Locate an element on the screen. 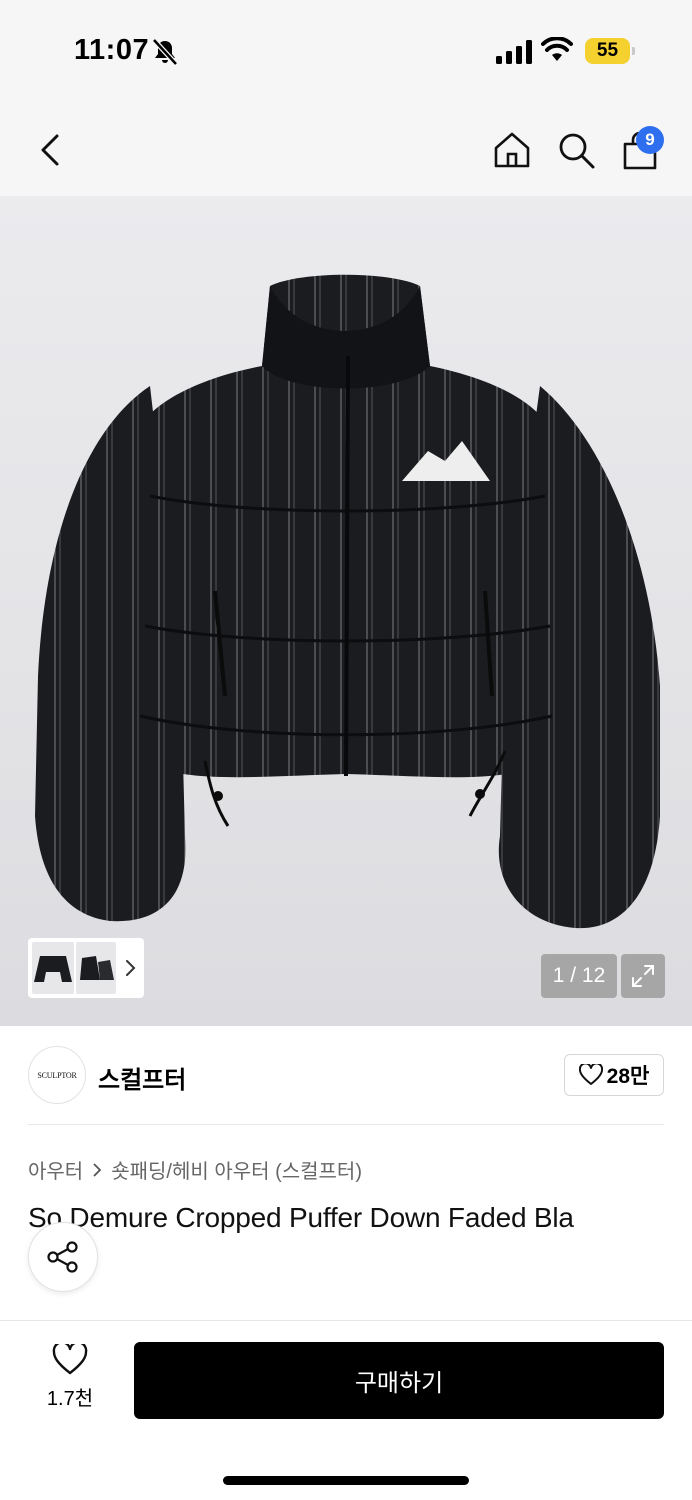 Image resolution: width=692 pixels, height=1500 pixels. share-icon is located at coordinates (62, 1257).